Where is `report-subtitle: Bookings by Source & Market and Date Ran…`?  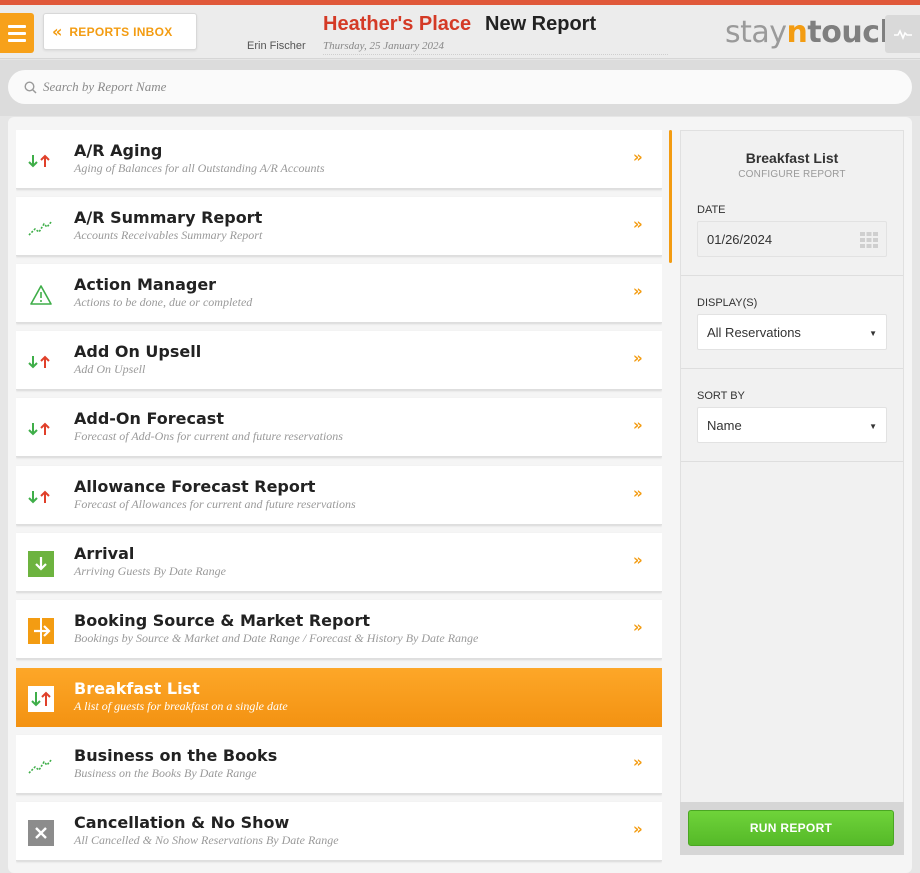
report-subtitle: Bookings by Source & Market and Date Ran… is located at coordinates (276, 638).